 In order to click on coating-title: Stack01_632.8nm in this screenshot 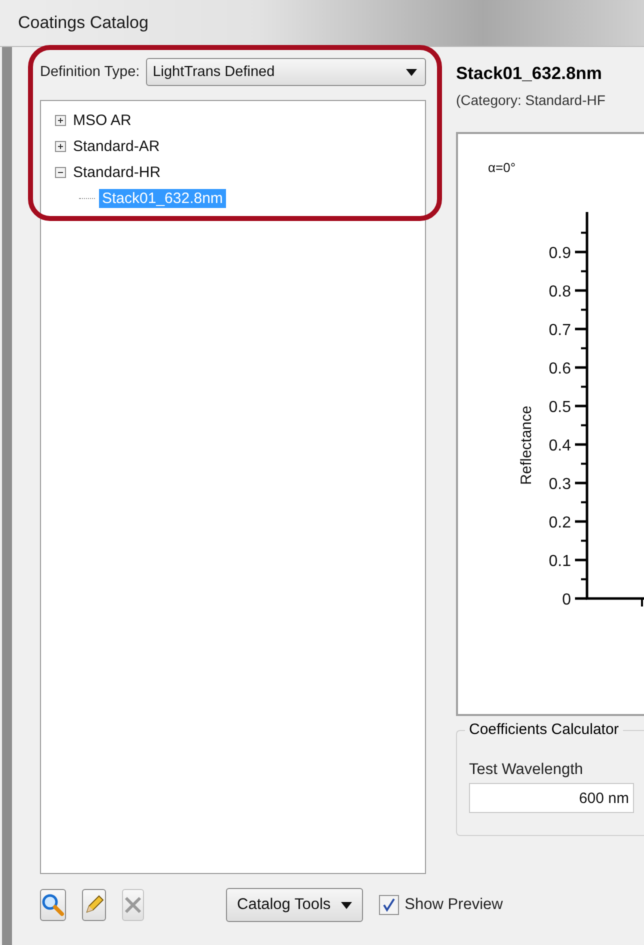, I will do `click(529, 73)`.